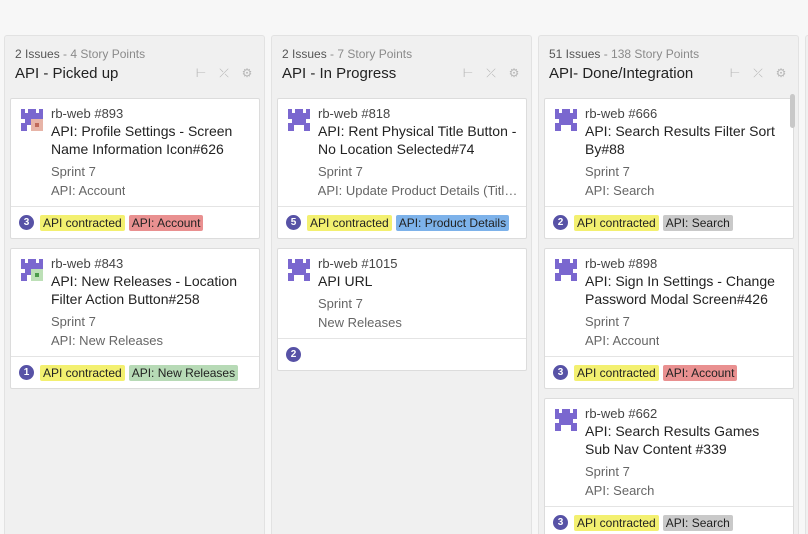 The width and height of the screenshot is (808, 534). Describe the element at coordinates (685, 340) in the screenshot. I see `epic-row: ▯API: Account` at that location.